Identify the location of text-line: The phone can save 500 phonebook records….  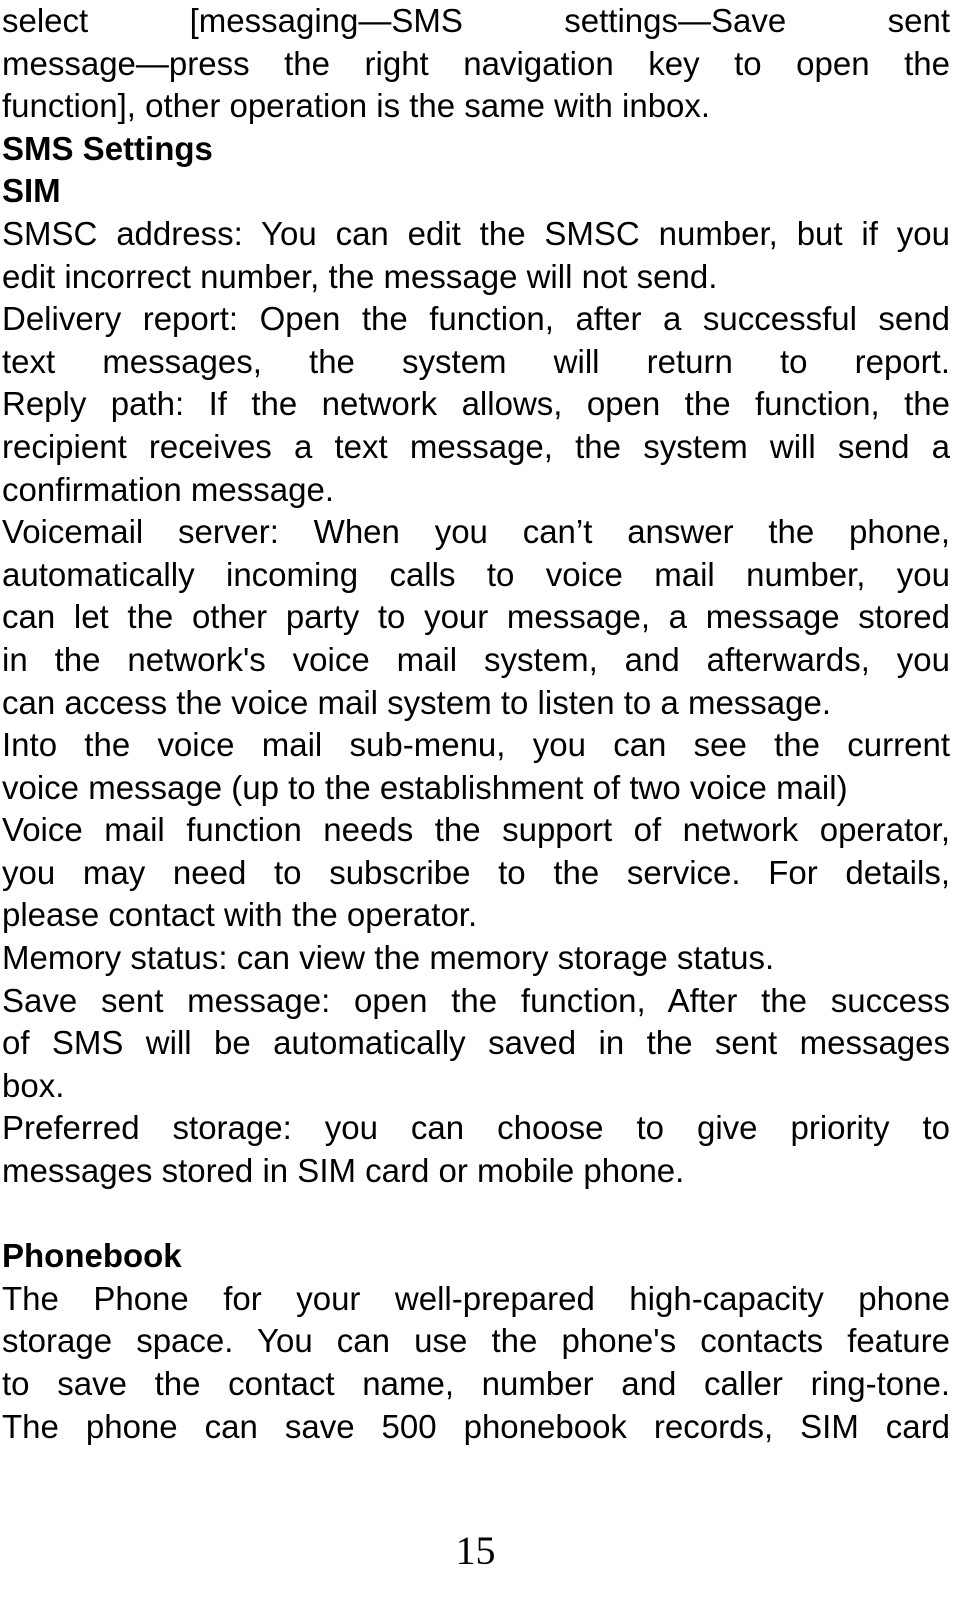
(476, 1426).